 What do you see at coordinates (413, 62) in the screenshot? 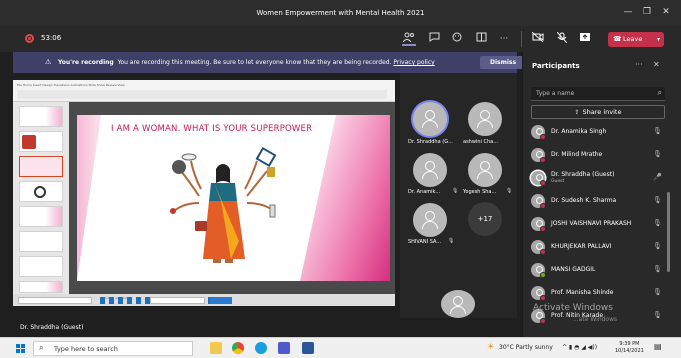
I see `privacy-policy-link: Privacy policy` at bounding box center [413, 62].